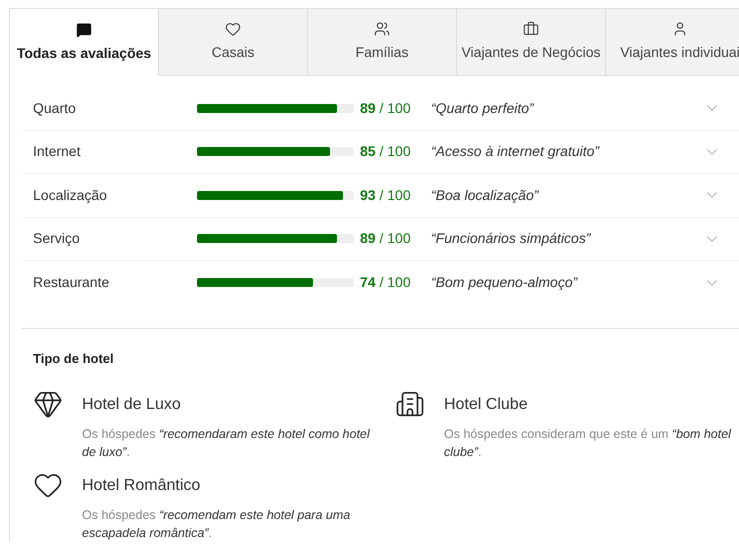 The width and height of the screenshot is (739, 549). Describe the element at coordinates (486, 405) in the screenshot. I see `hotel-type-title: Hotel Clube` at that location.